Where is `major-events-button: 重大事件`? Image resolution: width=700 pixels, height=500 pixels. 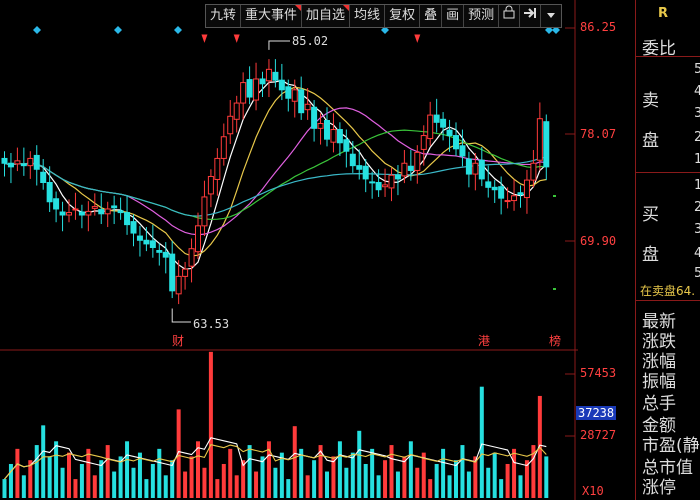 major-events-button: 重大事件 is located at coordinates (272, 16).